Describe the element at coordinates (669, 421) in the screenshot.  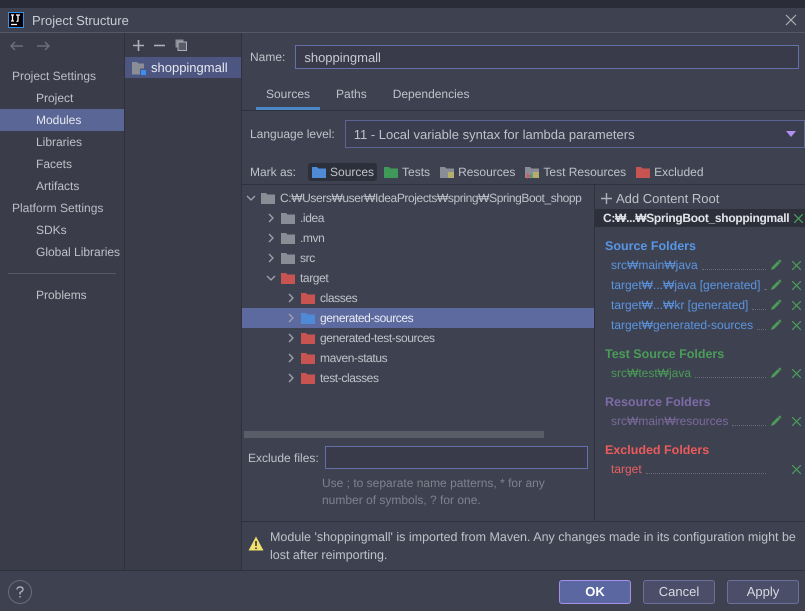
I see `folder-path: src₩main₩resources` at that location.